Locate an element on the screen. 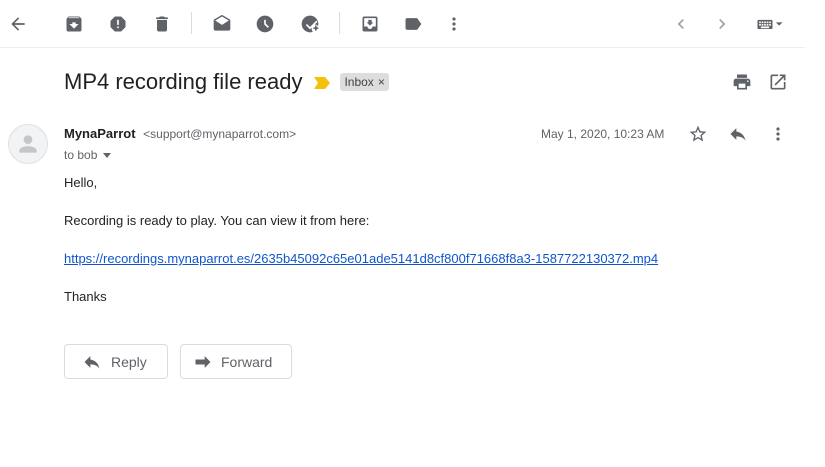  body-greeting: Hello, is located at coordinates (81, 182).